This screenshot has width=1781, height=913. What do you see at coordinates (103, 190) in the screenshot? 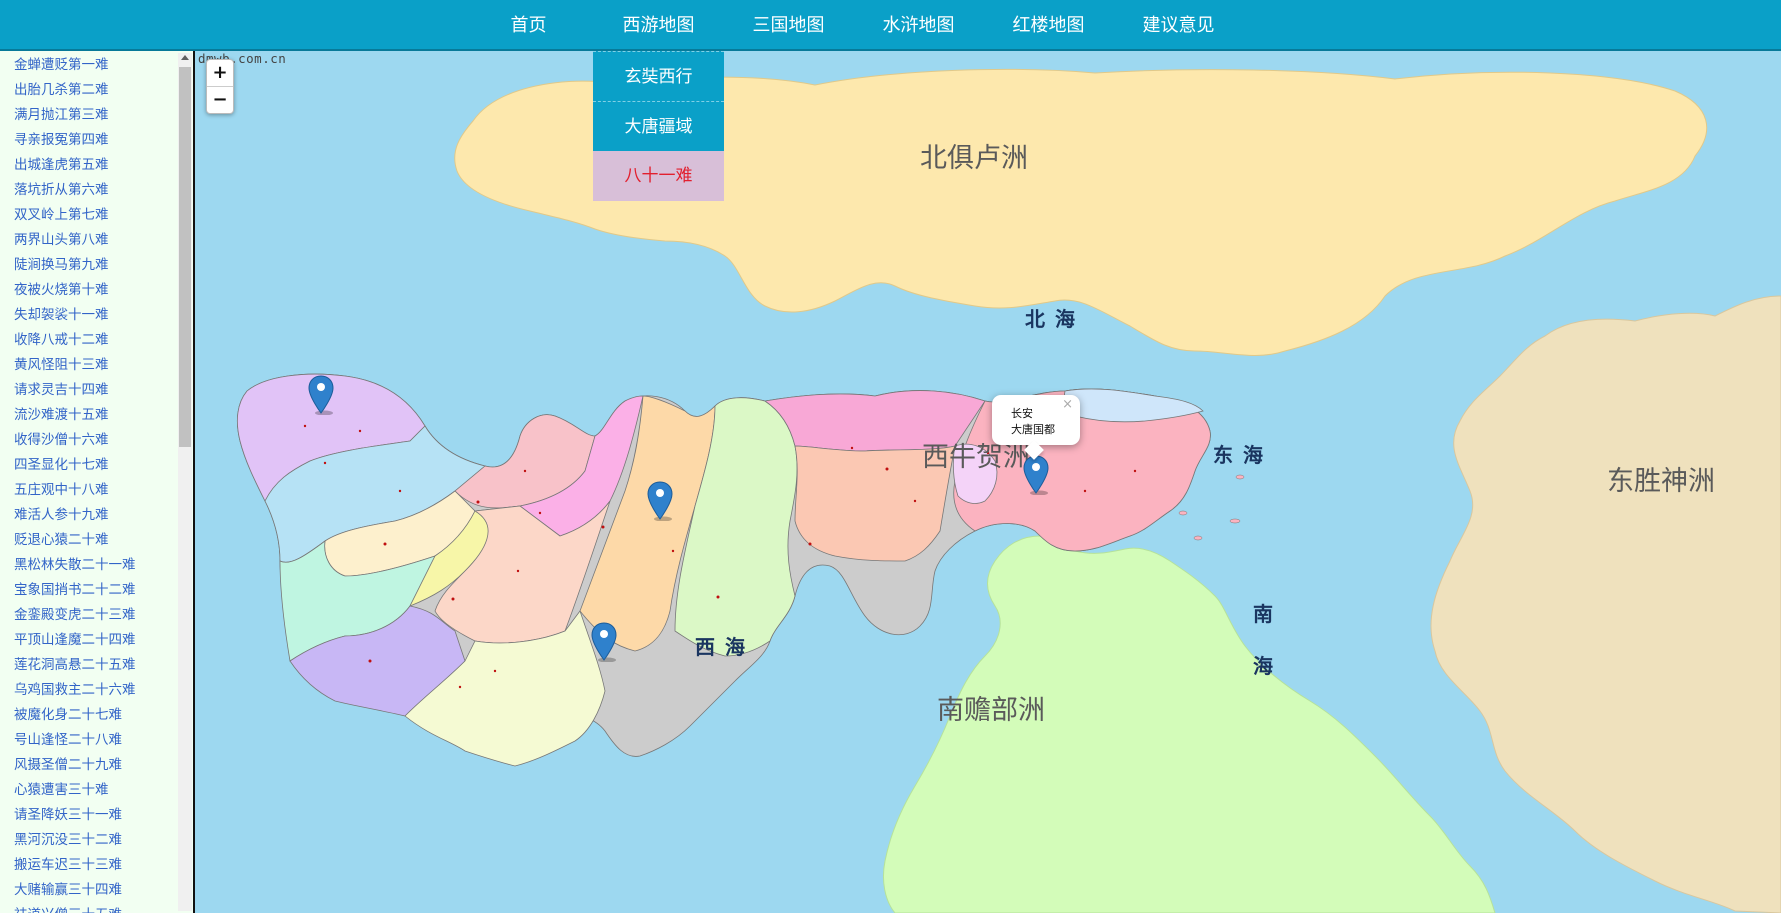
I see `sidebar-item: 落坑折从第六难` at bounding box center [103, 190].